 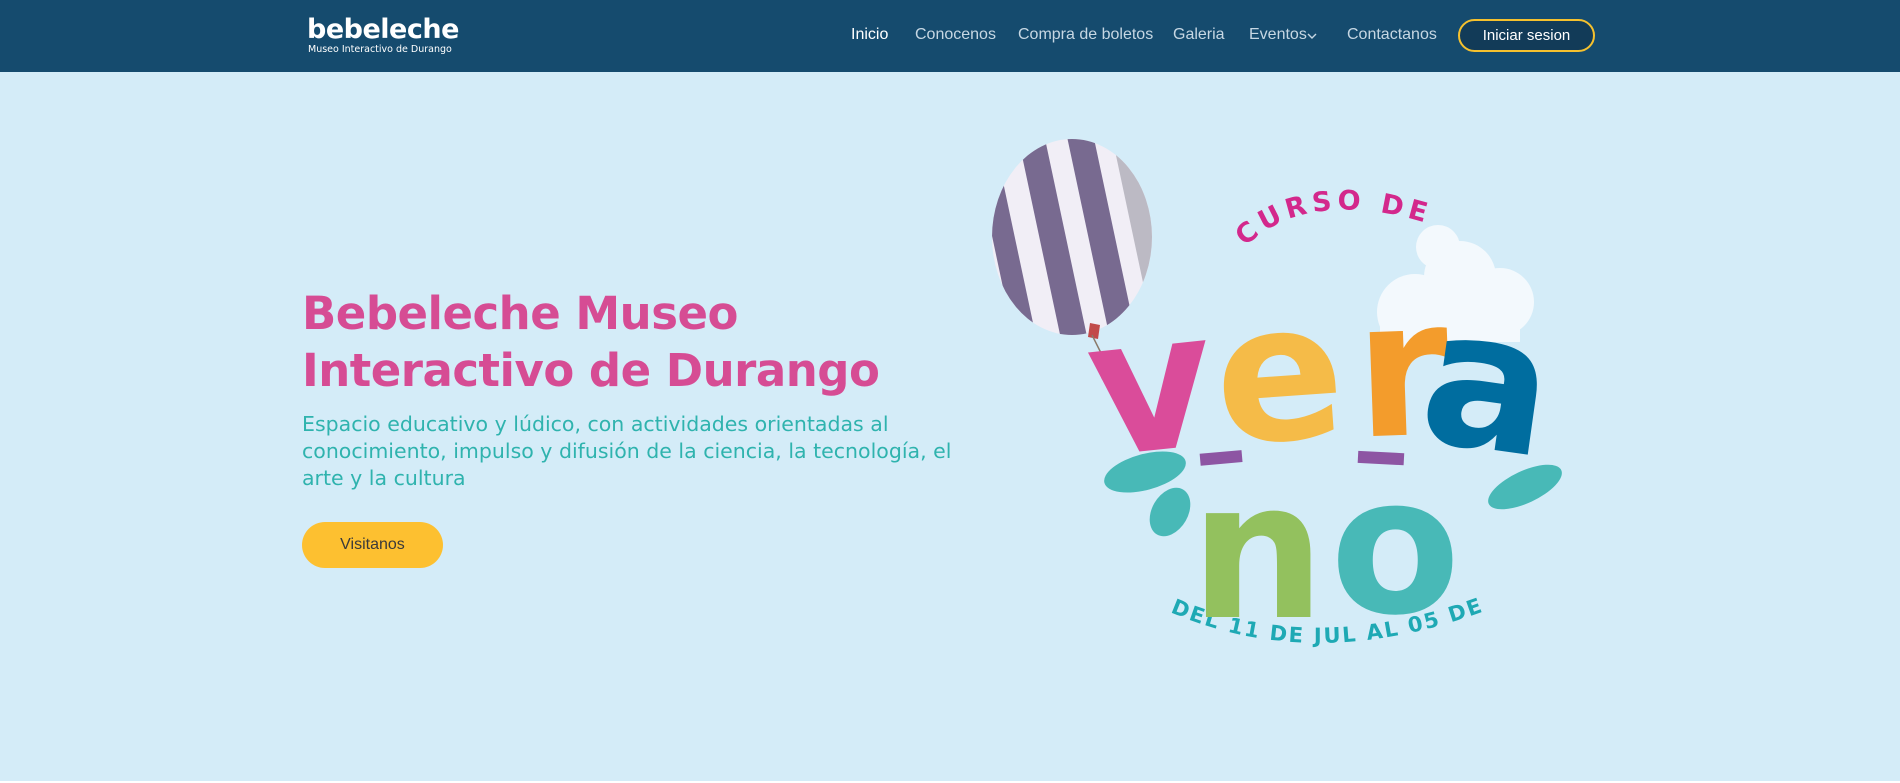 I want to click on chevron-down-icon, so click(x=1312, y=36).